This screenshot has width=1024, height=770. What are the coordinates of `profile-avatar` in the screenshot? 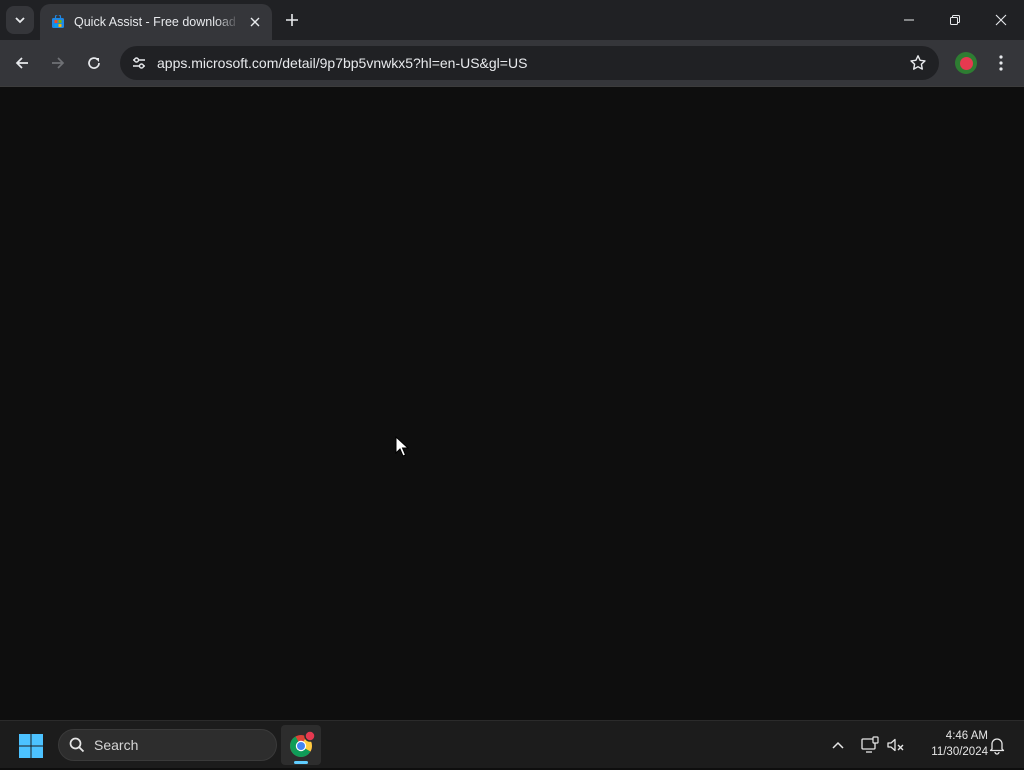 It's located at (966, 63).